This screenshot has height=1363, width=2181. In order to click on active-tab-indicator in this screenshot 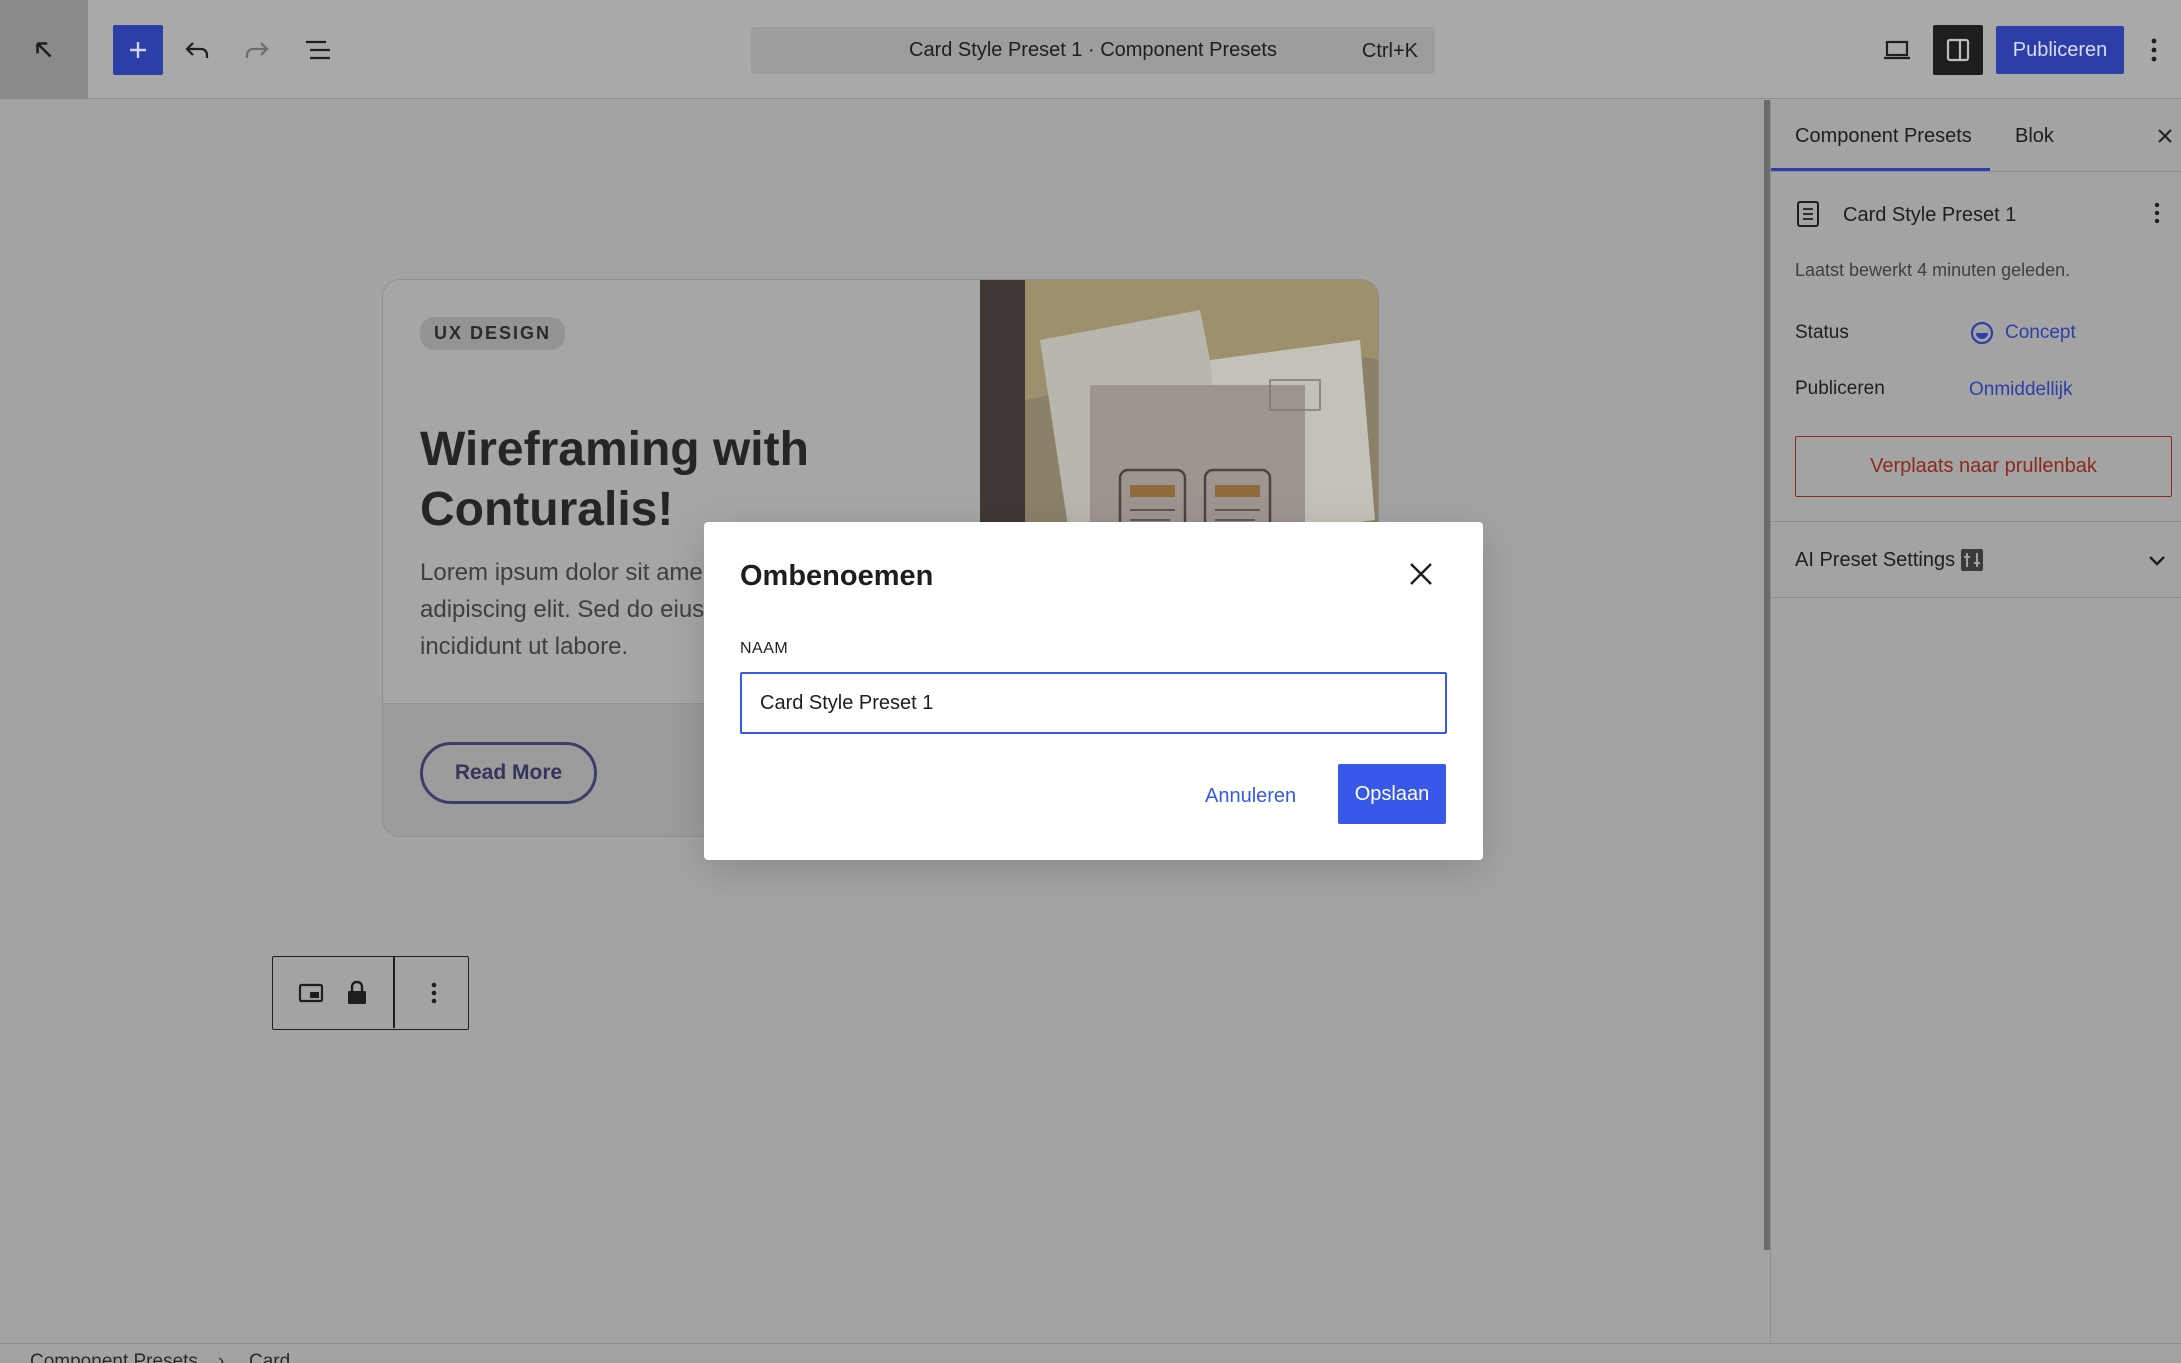, I will do `click(1880, 169)`.